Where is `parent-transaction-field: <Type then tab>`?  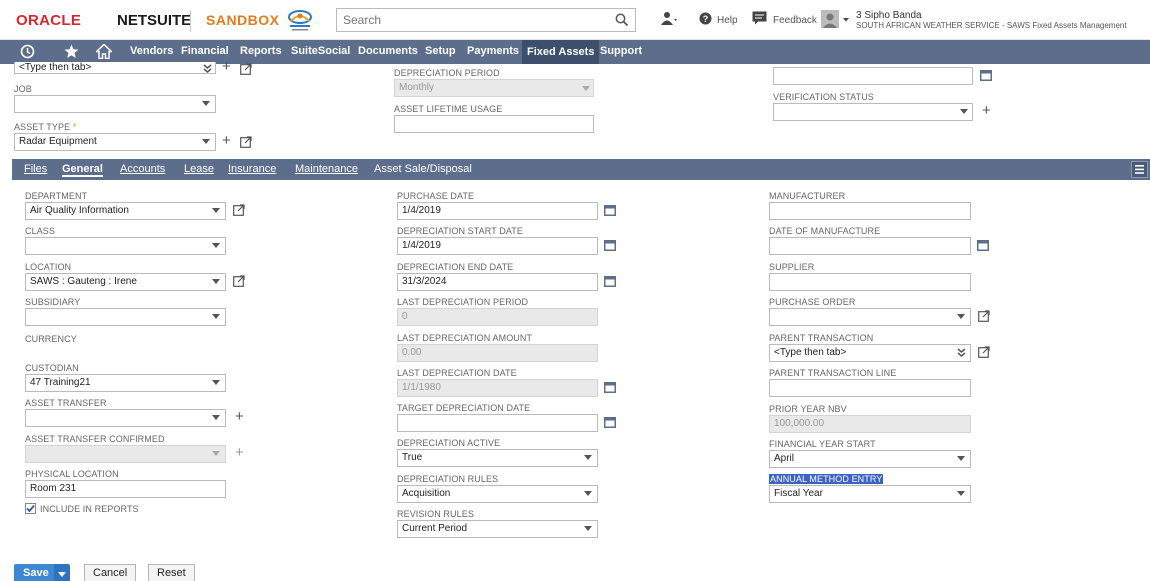 parent-transaction-field: <Type then tab> is located at coordinates (870, 353).